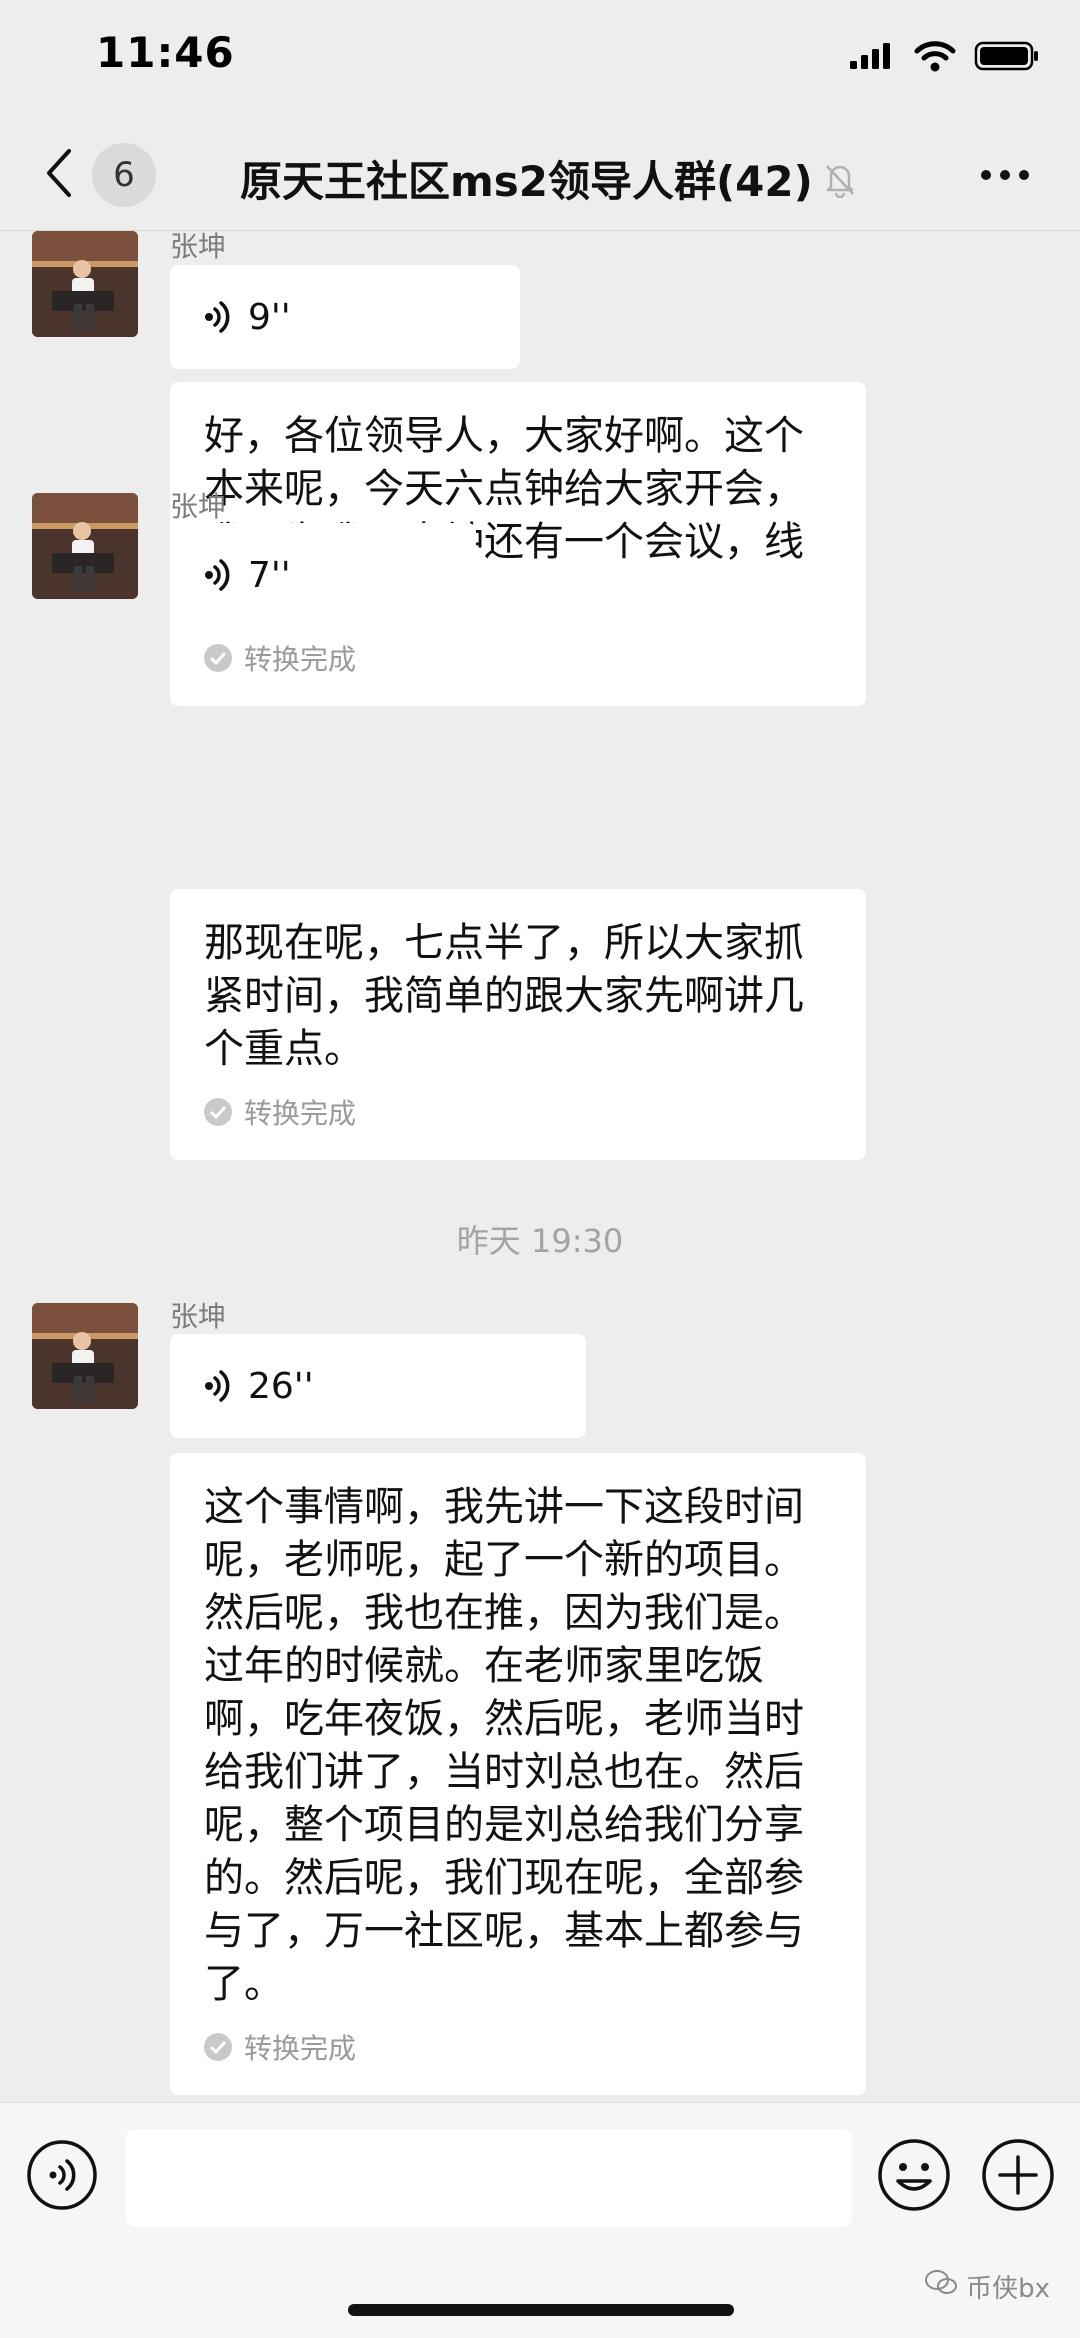 The width and height of the screenshot is (1080, 2338). Describe the element at coordinates (526, 181) in the screenshot. I see `chat-title-text: 原天王社区ms2领导人群(42)` at that location.